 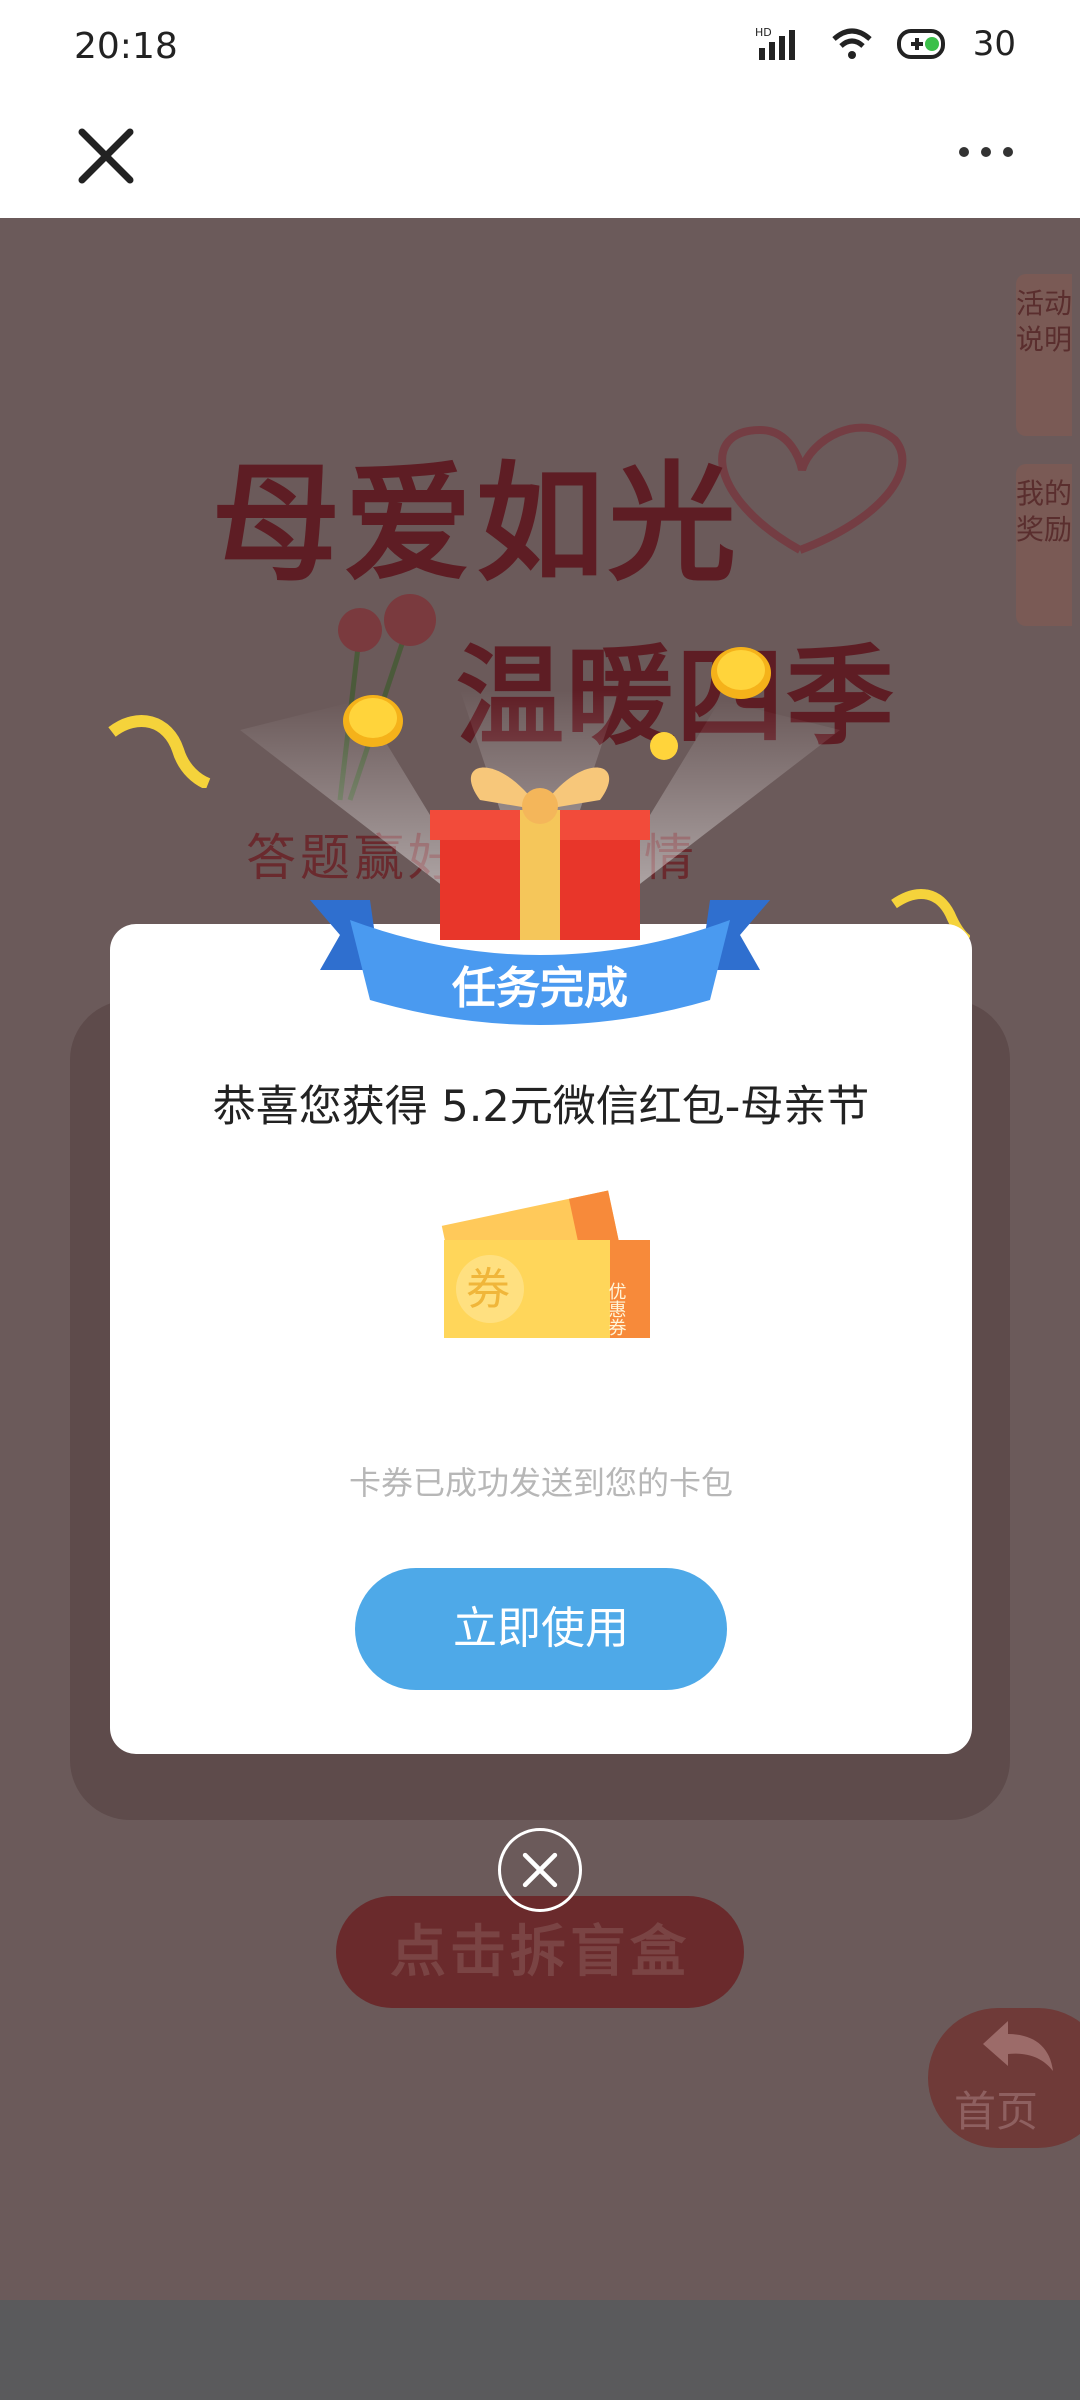 I want to click on hero-title-line-1: 母爱如光, so click(x=476, y=524).